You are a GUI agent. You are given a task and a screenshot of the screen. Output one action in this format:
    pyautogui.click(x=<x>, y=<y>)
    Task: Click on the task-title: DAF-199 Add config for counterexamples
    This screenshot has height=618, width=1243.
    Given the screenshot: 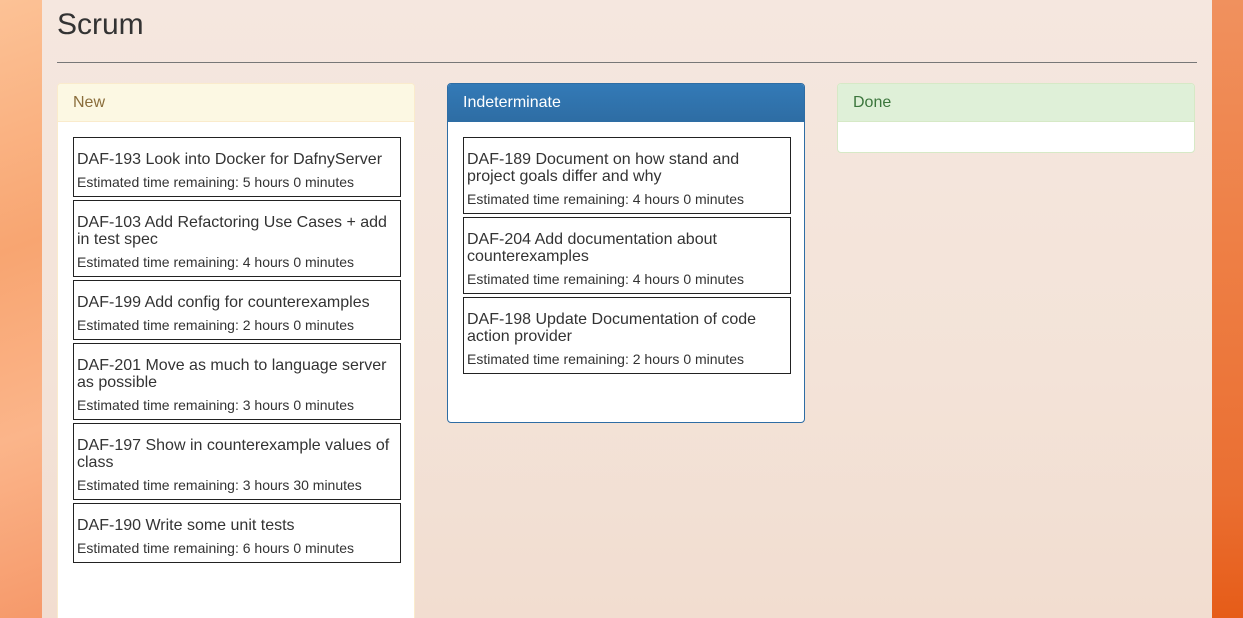 What is the action you would take?
    pyautogui.click(x=223, y=302)
    